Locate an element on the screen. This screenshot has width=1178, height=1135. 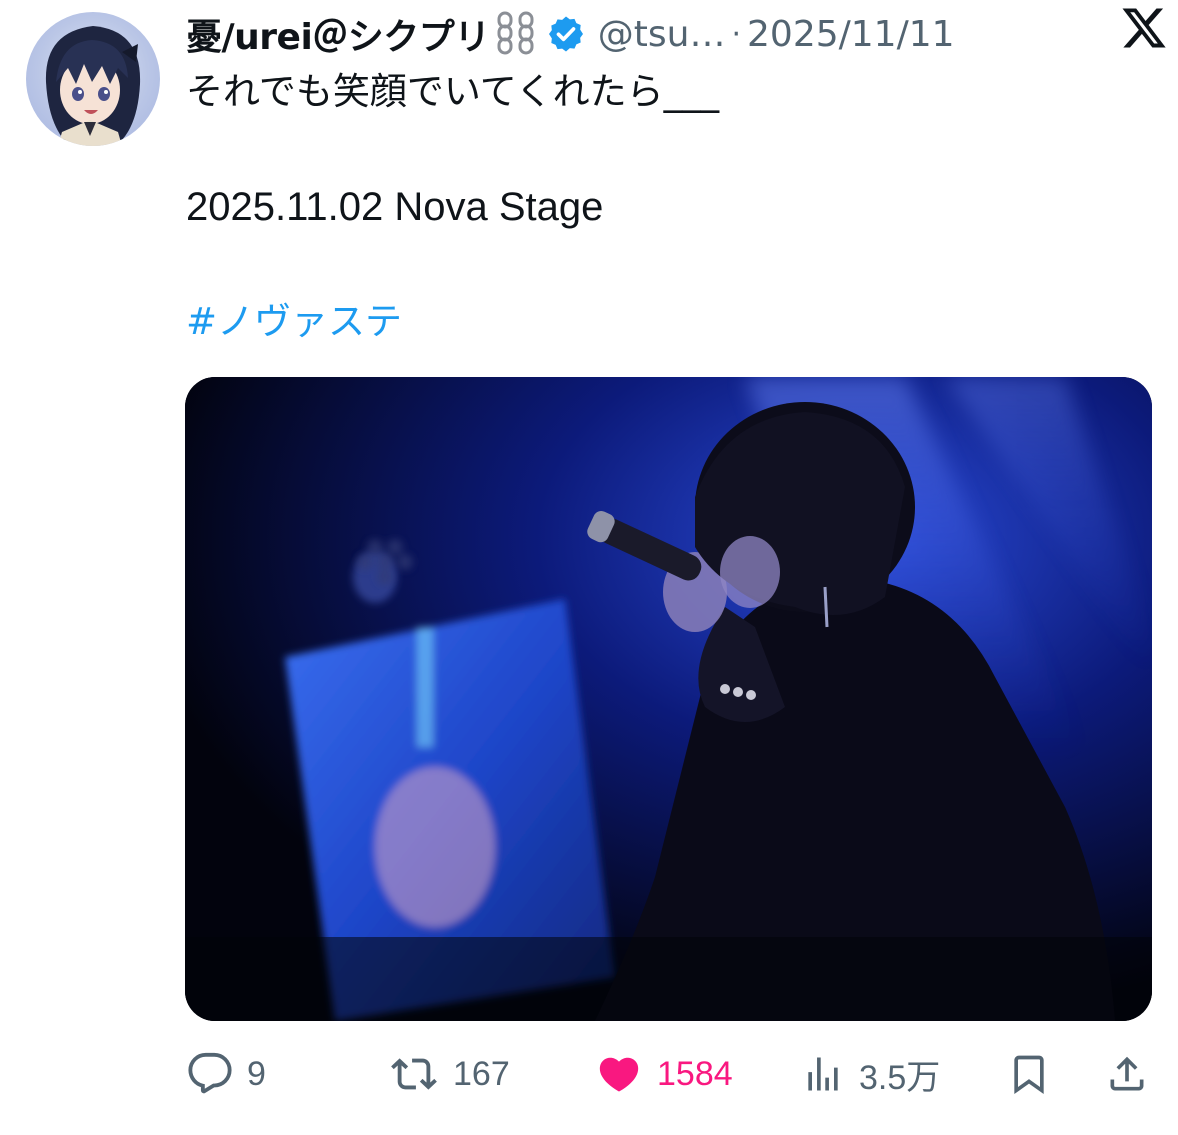
x-logo-icon is located at coordinates (1144, 28).